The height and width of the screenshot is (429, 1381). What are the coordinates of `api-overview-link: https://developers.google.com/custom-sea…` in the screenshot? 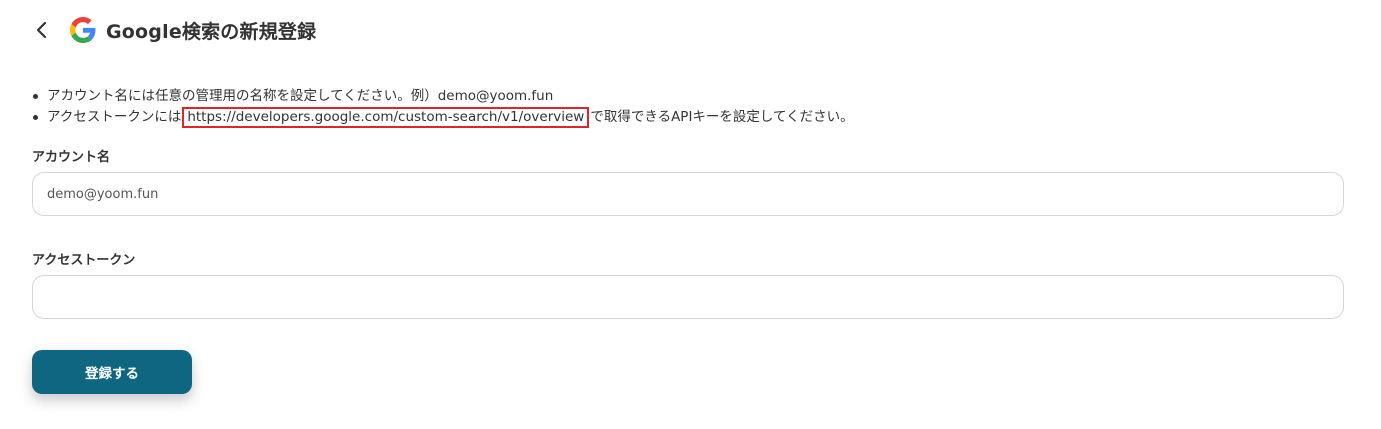 It's located at (386, 117).